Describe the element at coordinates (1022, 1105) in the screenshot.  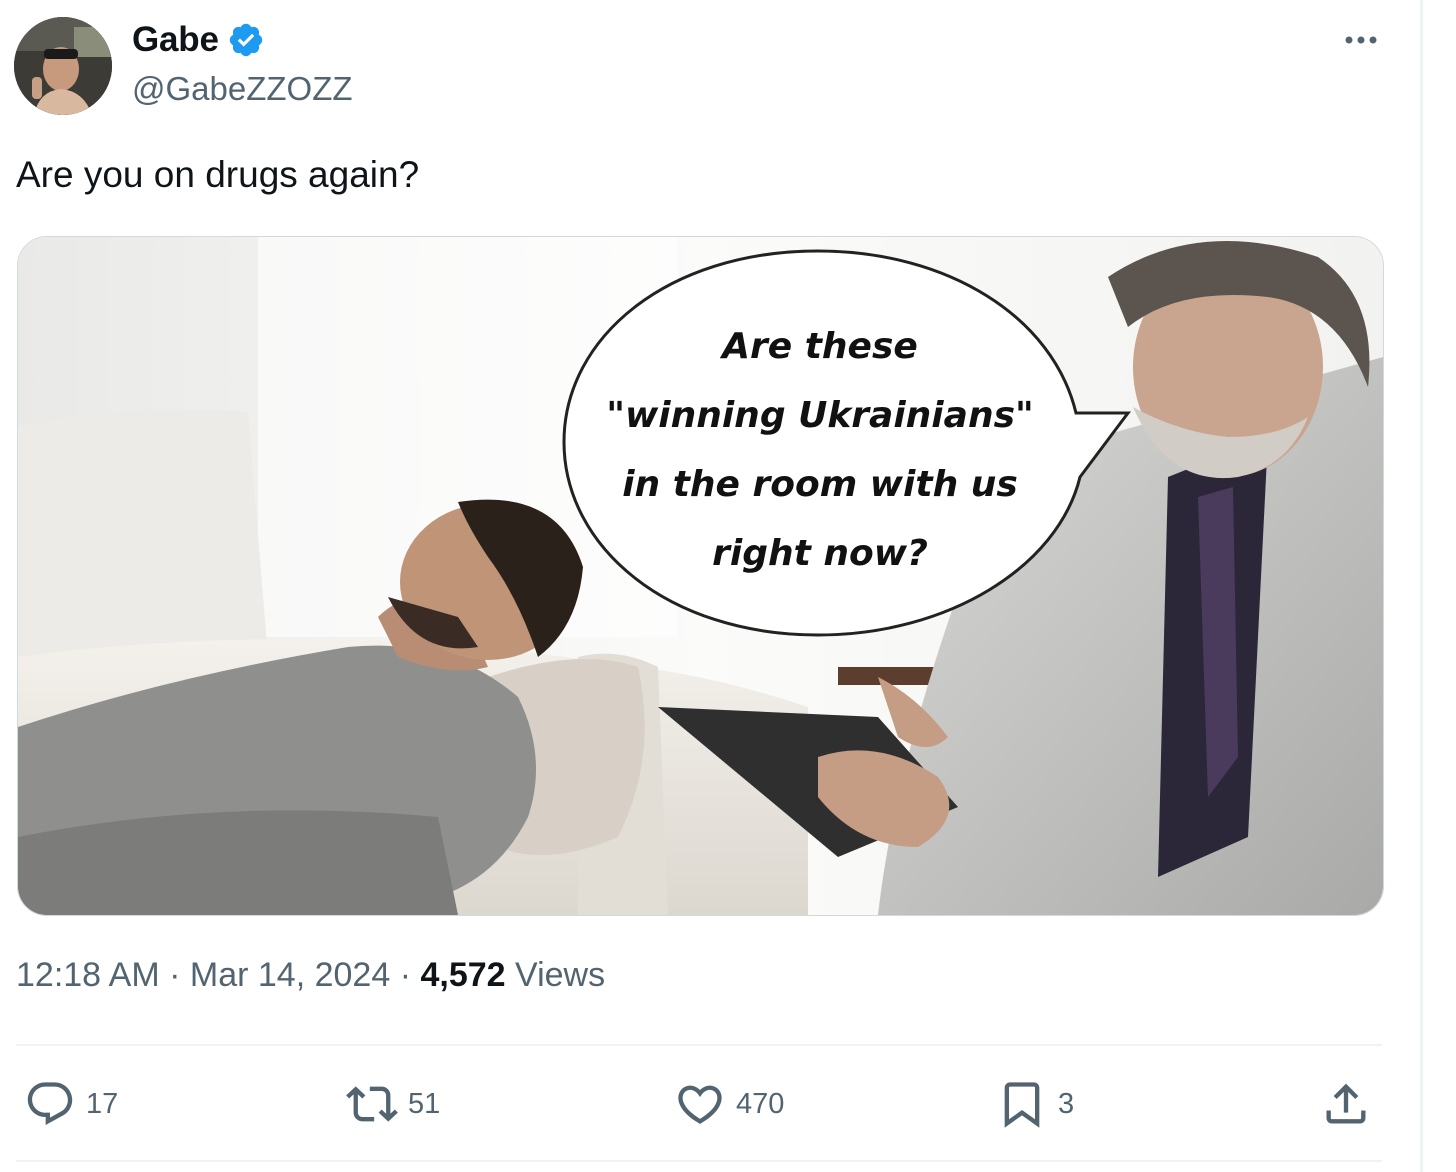
I see `bookmark-icon` at that location.